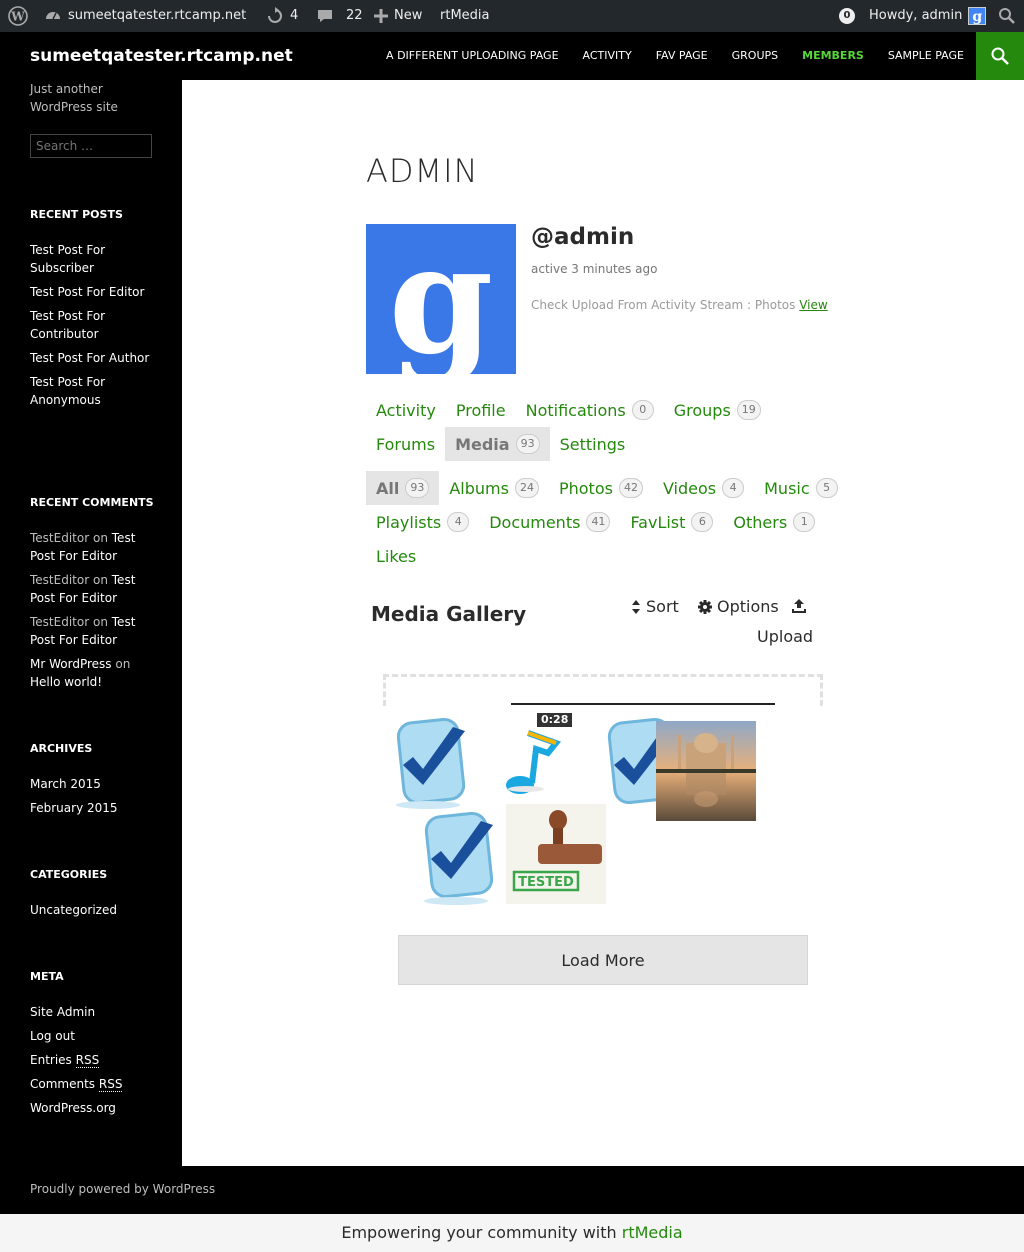  Describe the element at coordinates (123, 664) in the screenshot. I see `comment-on: on` at that location.